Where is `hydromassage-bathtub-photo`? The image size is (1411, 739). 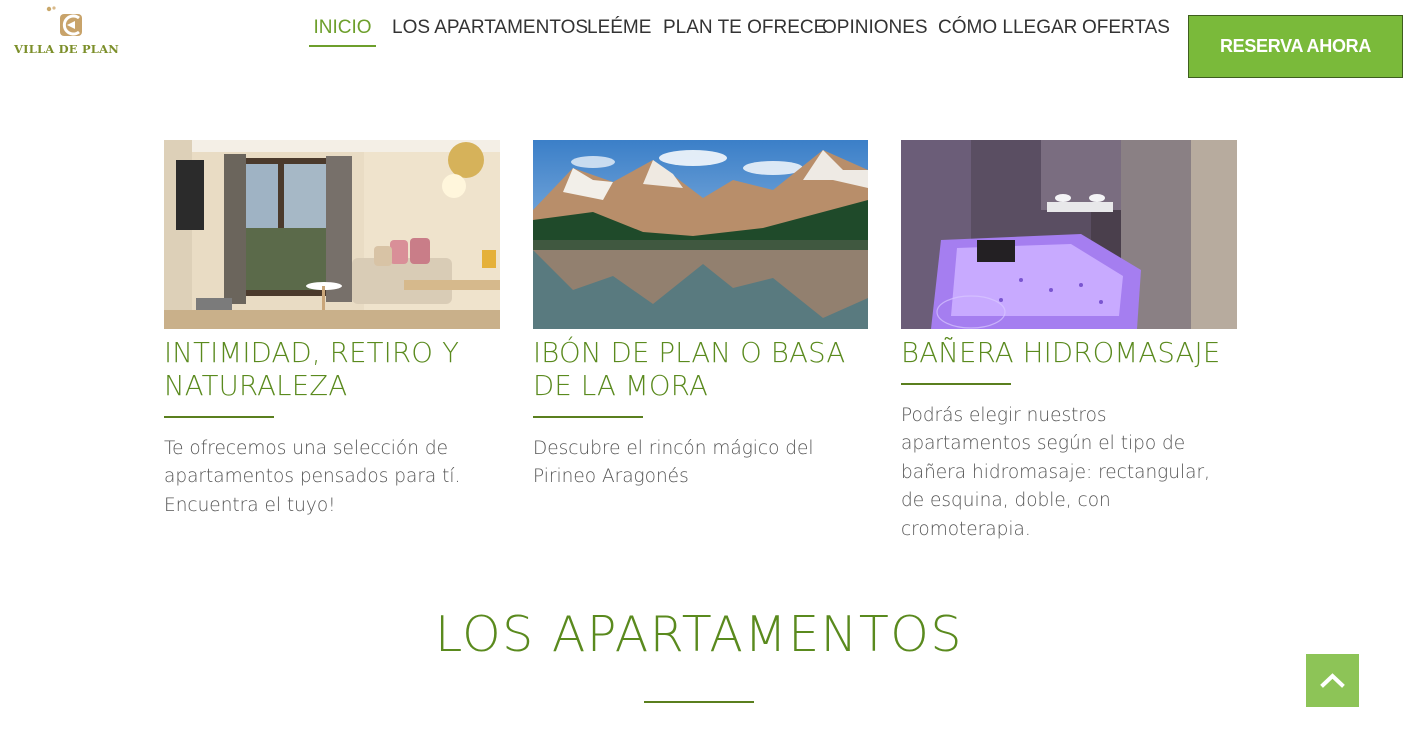
hydromassage-bathtub-photo is located at coordinates (1069, 234).